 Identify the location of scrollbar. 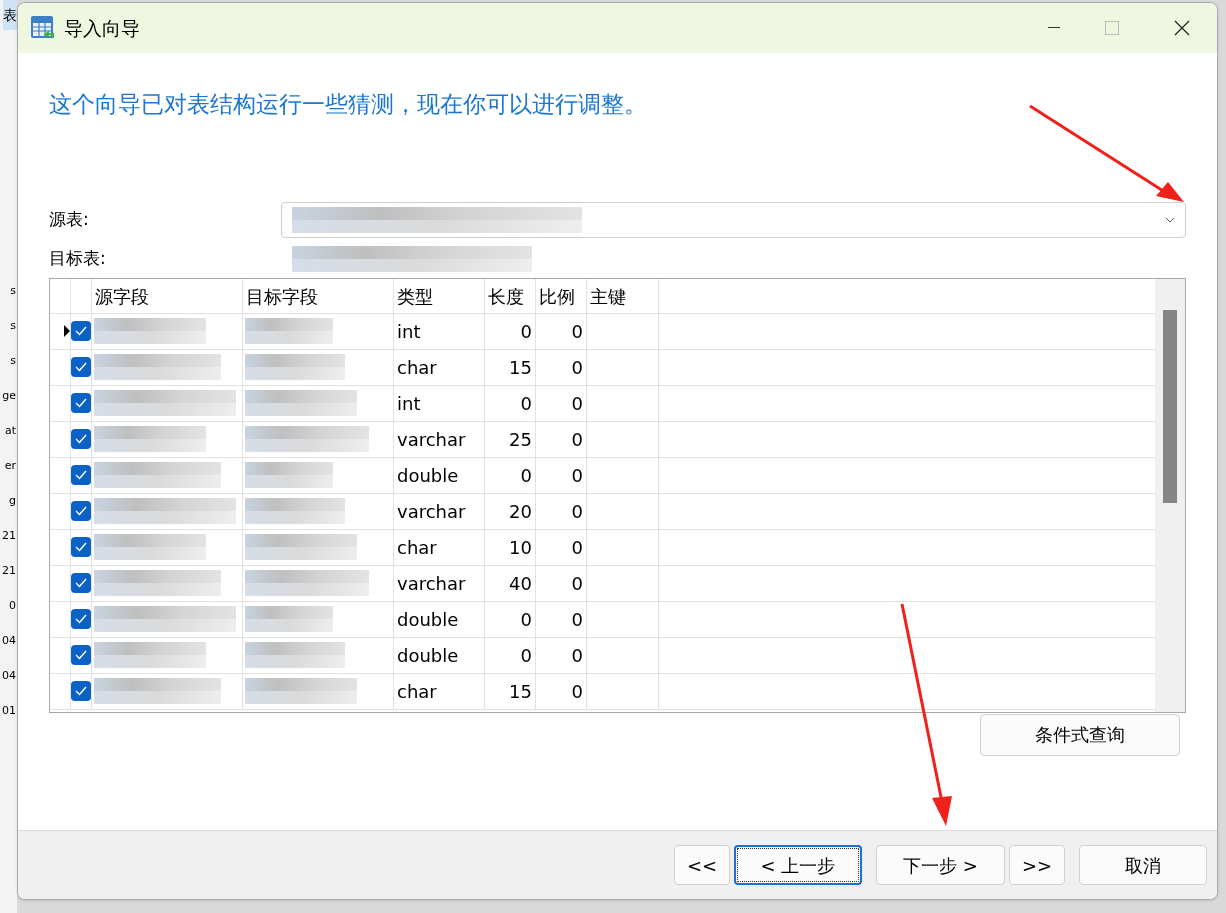
(1170, 495).